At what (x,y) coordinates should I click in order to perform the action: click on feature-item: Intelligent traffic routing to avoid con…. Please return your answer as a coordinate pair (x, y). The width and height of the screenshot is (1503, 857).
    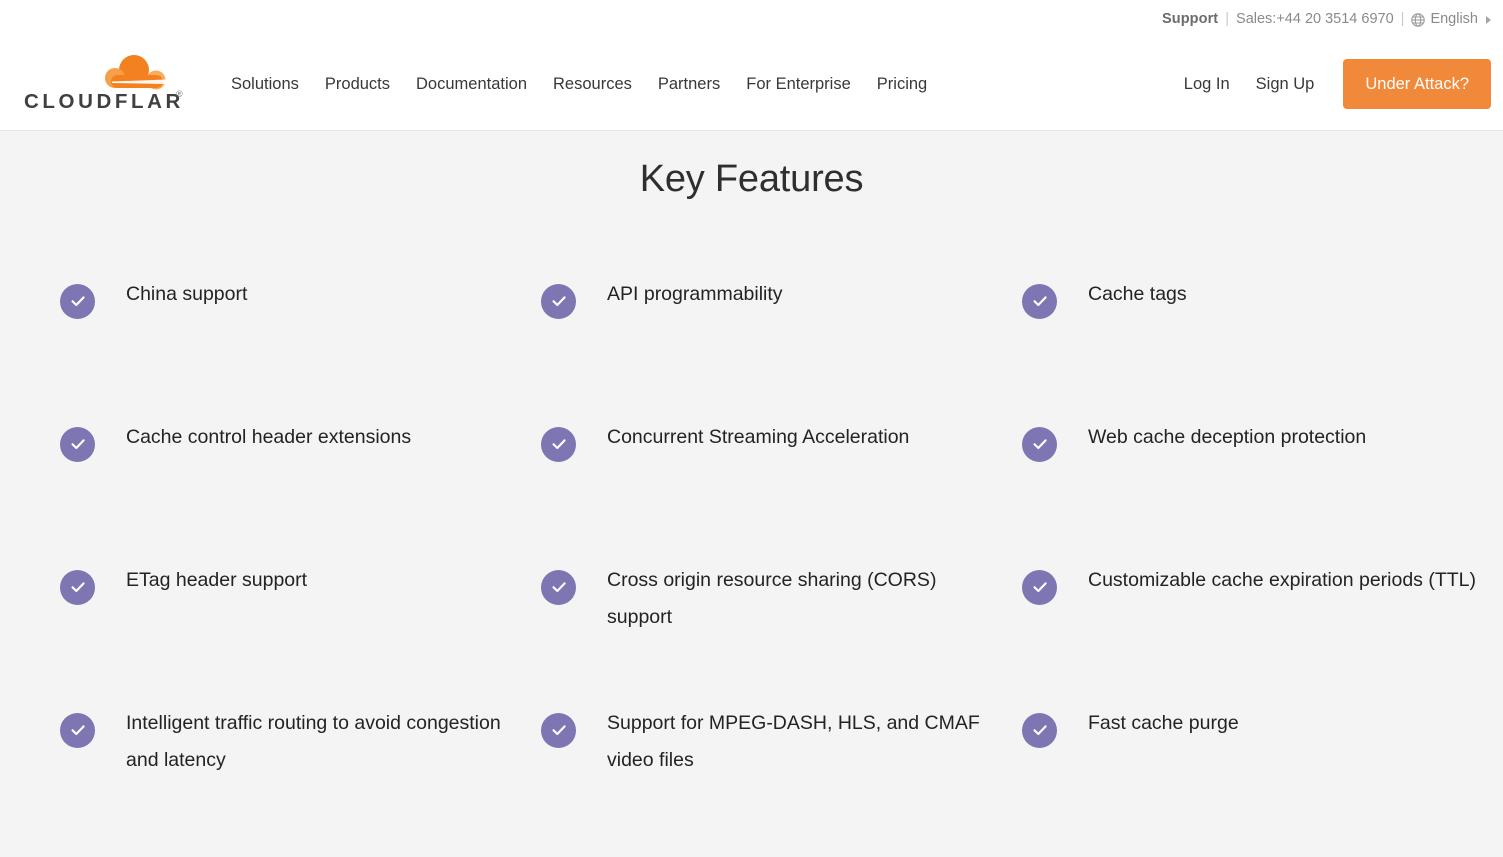
    Looking at the image, I should click on (300, 776).